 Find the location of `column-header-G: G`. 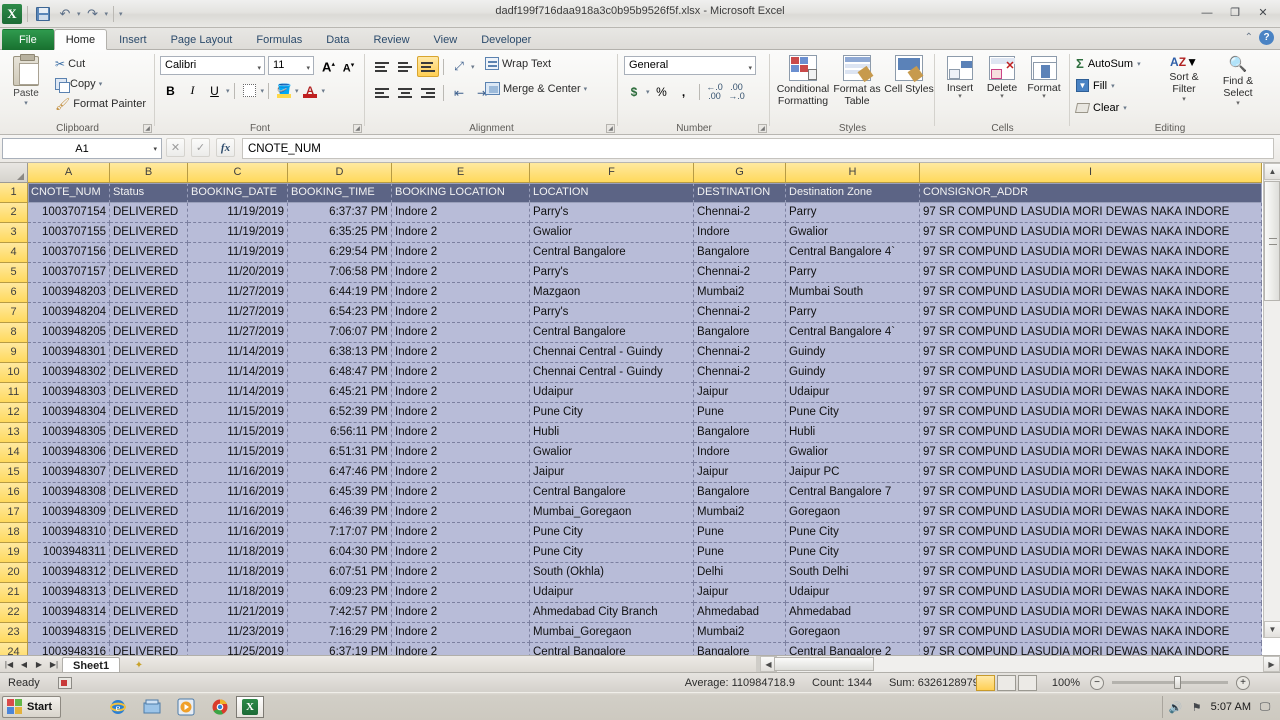

column-header-G: G is located at coordinates (740, 173).